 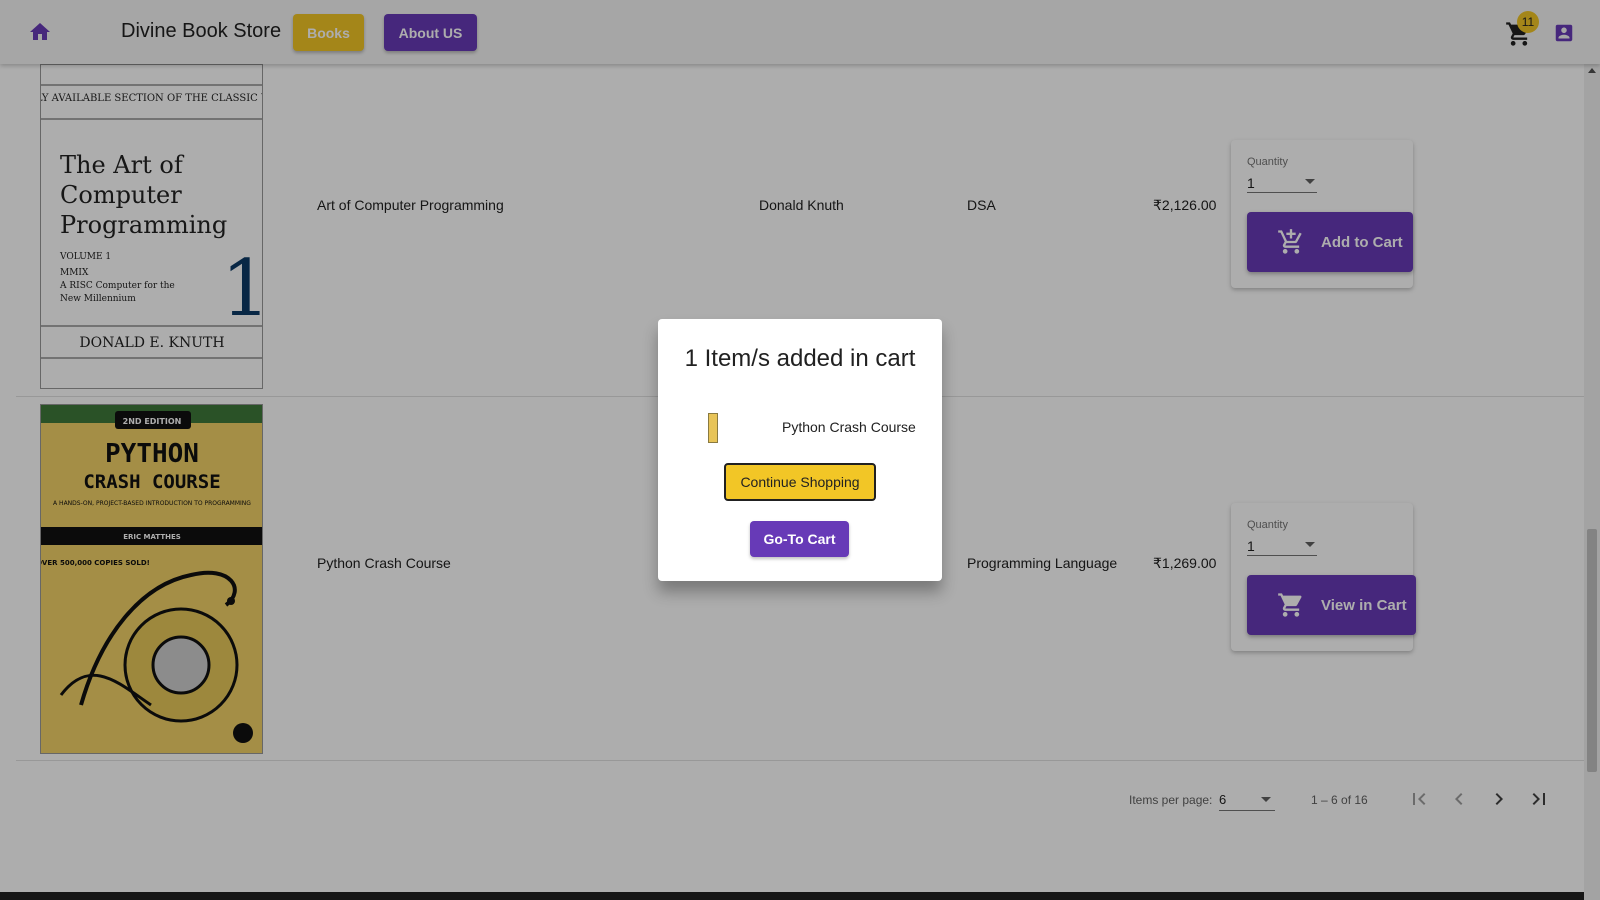 I want to click on cart-item-name: Python Crash Course, so click(x=849, y=427).